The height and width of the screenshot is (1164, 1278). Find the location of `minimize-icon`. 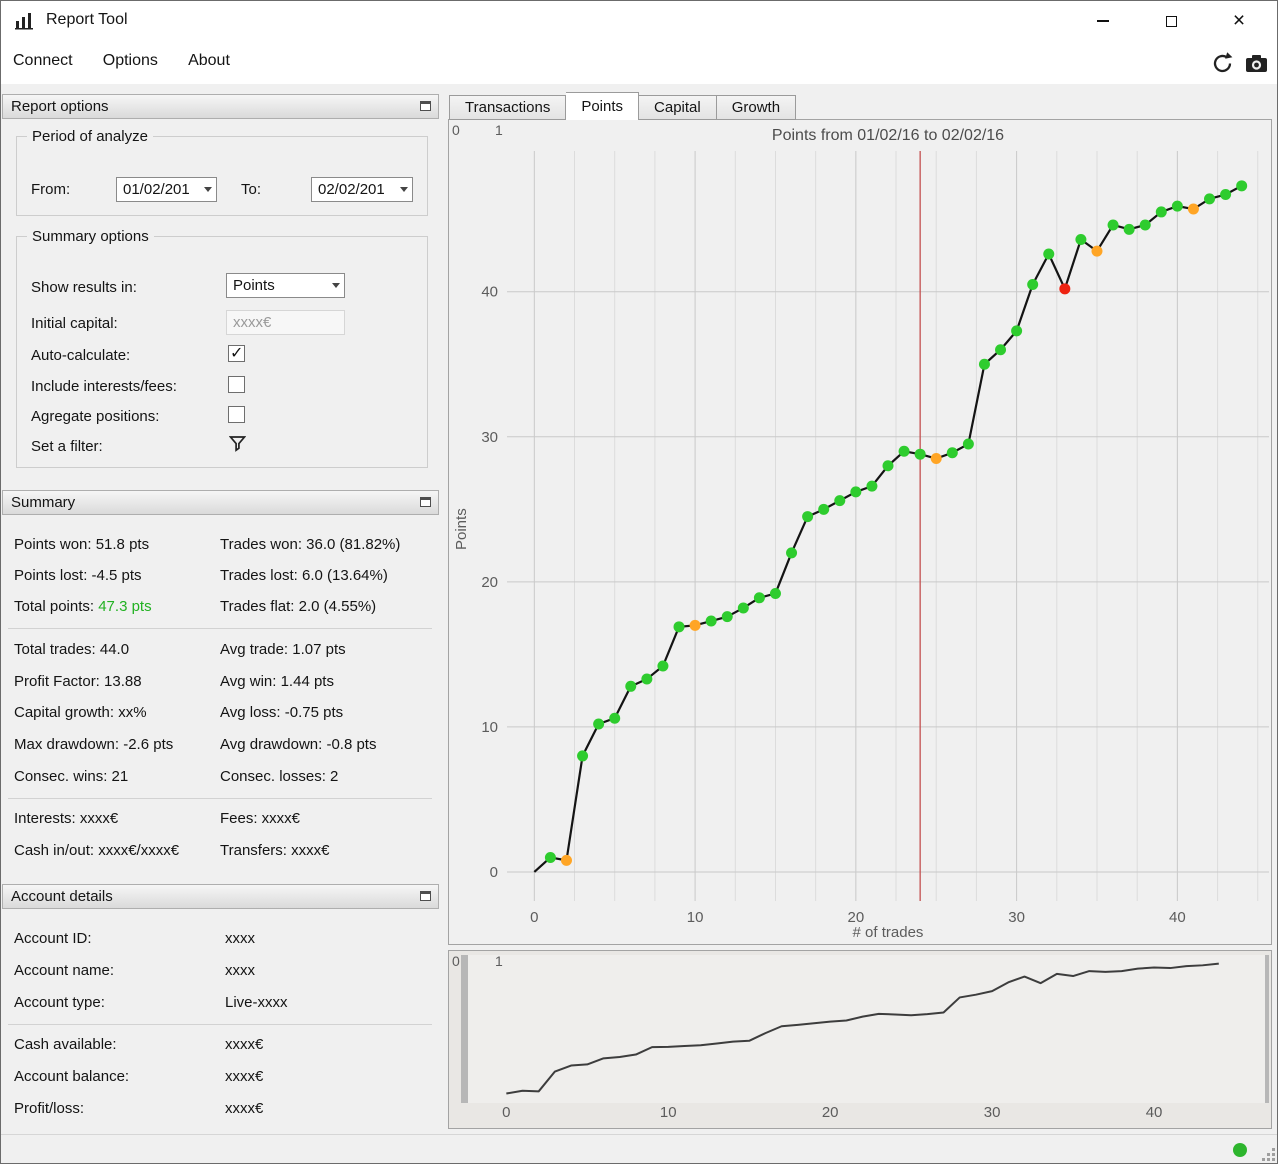

minimize-icon is located at coordinates (1103, 21).